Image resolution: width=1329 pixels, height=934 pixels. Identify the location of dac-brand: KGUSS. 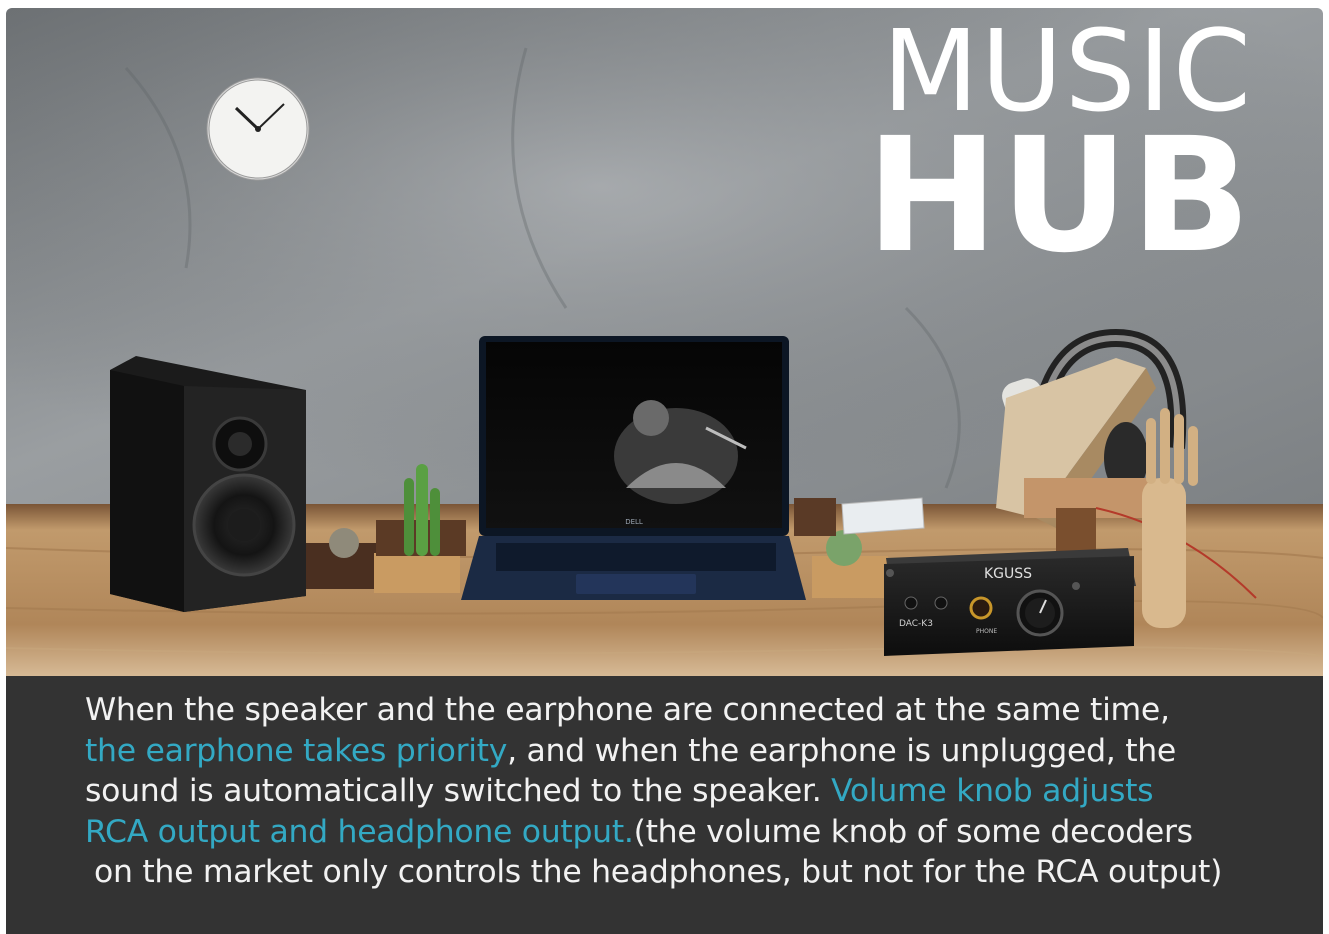
(1008, 574).